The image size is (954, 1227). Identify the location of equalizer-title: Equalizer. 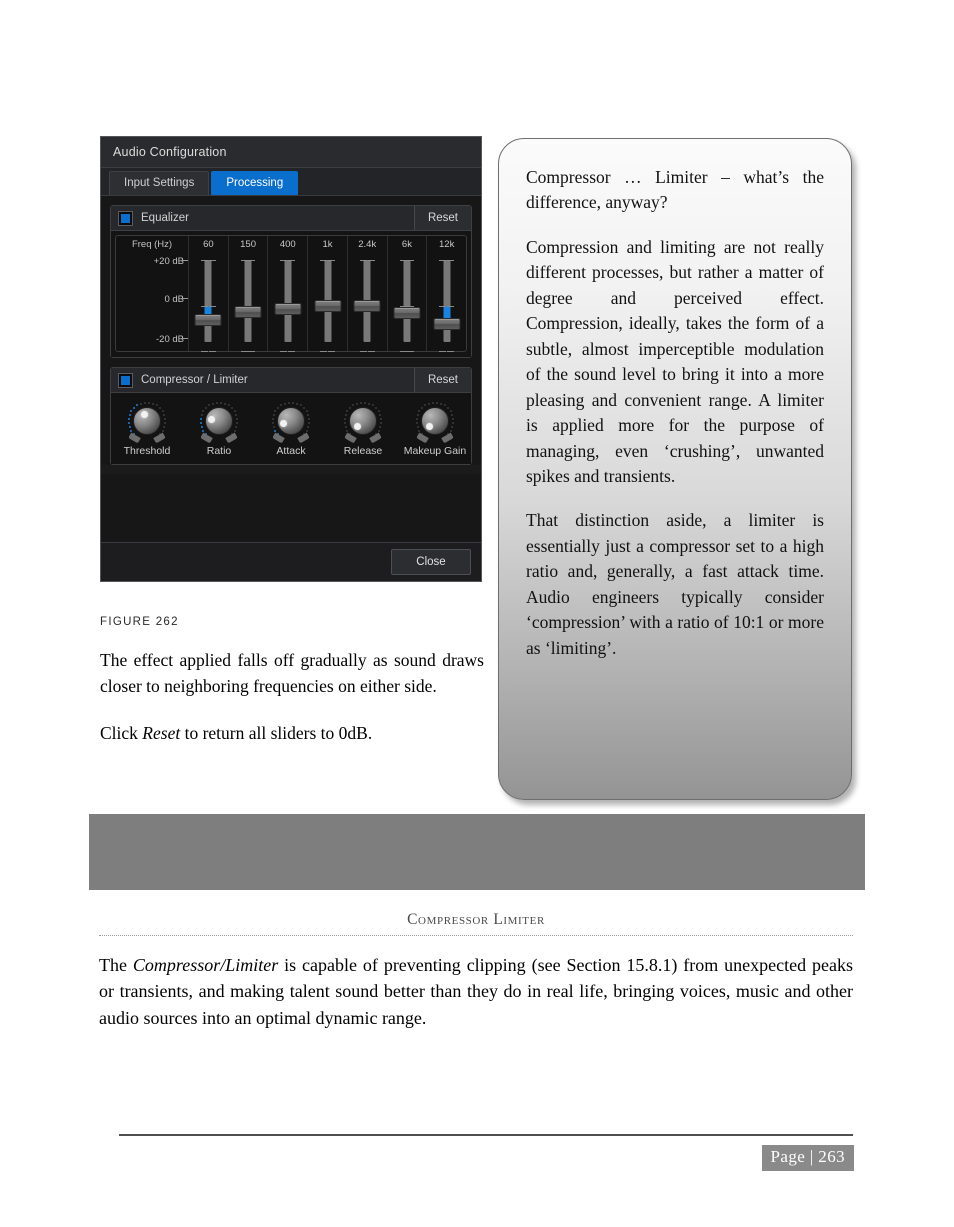
(165, 218).